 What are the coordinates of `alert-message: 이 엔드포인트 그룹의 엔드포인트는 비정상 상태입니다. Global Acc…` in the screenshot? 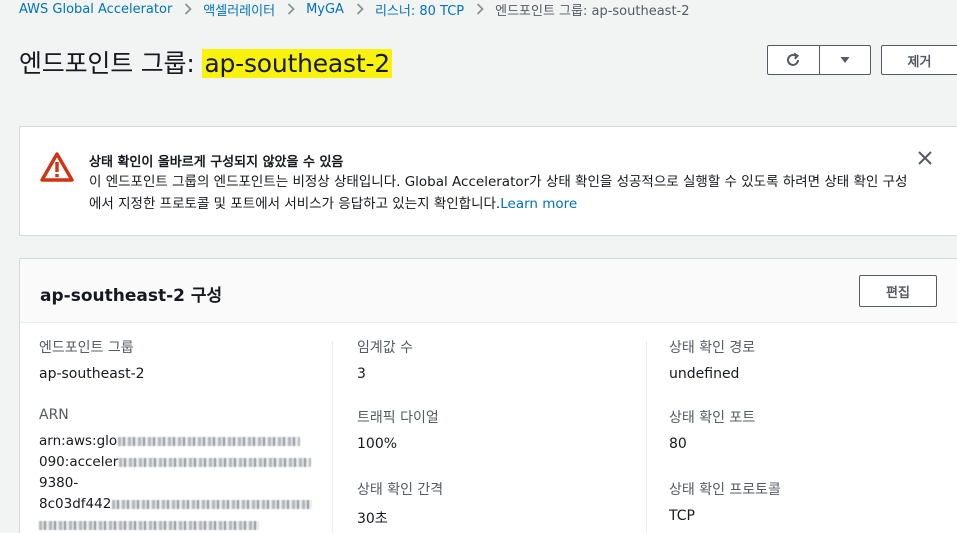 It's located at (504, 193).